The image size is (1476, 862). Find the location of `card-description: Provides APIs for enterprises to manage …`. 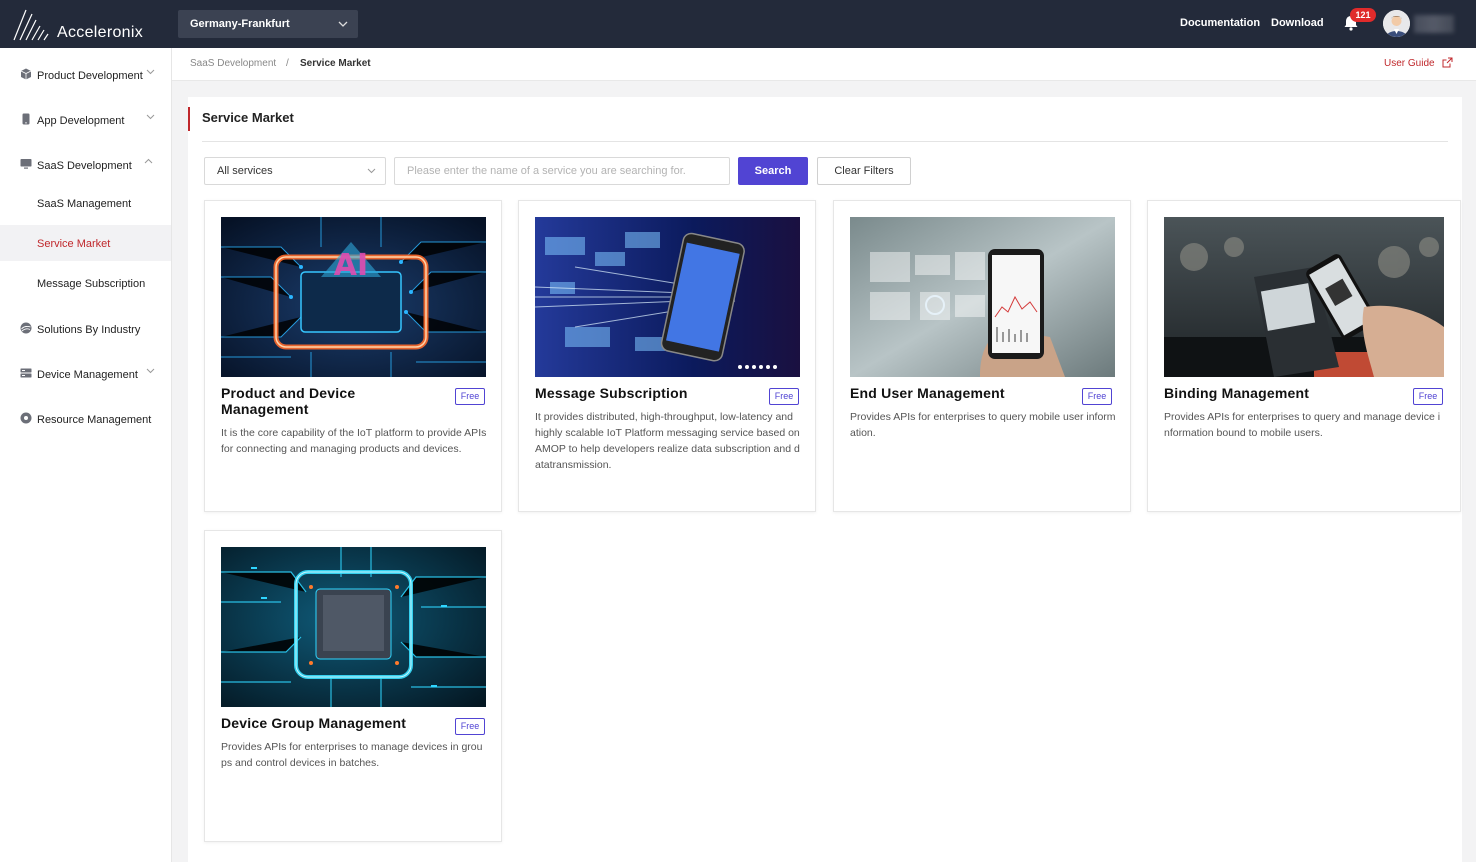

card-description: Provides APIs for enterprises to manage … is located at coordinates (352, 755).